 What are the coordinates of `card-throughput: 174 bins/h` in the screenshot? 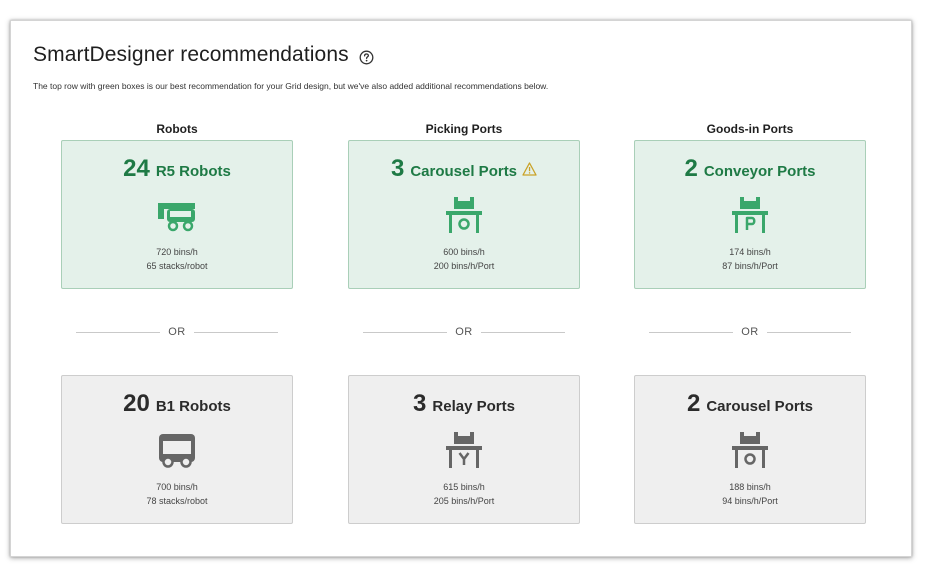 It's located at (750, 252).